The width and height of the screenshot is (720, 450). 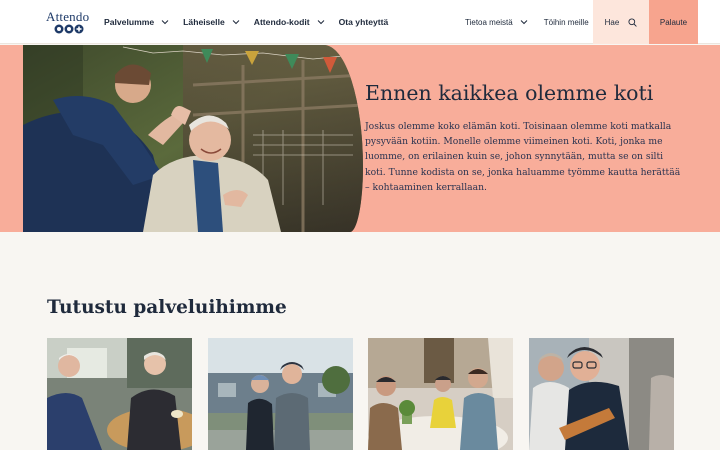 What do you see at coordinates (535, 22) in the screenshot?
I see `secondary-nav: Tietoa meistä Töihin meille` at bounding box center [535, 22].